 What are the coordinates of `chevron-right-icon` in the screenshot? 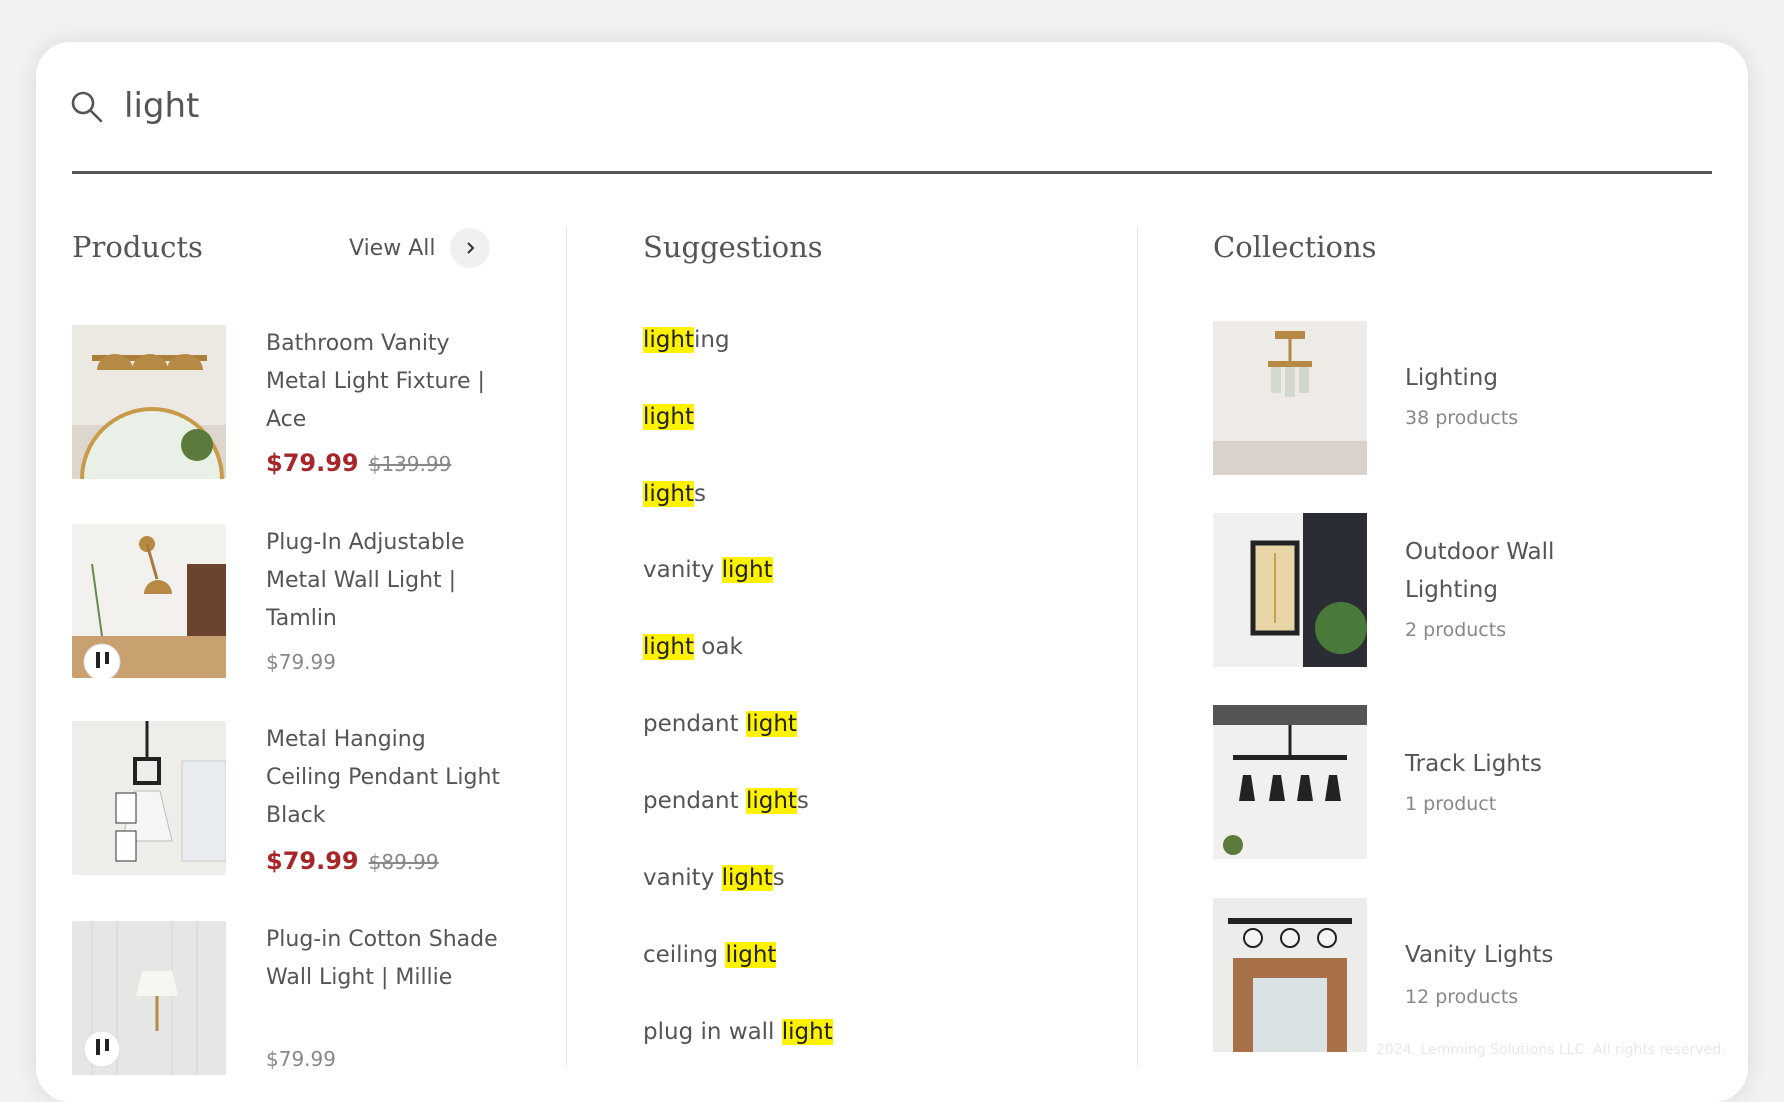 It's located at (471, 248).